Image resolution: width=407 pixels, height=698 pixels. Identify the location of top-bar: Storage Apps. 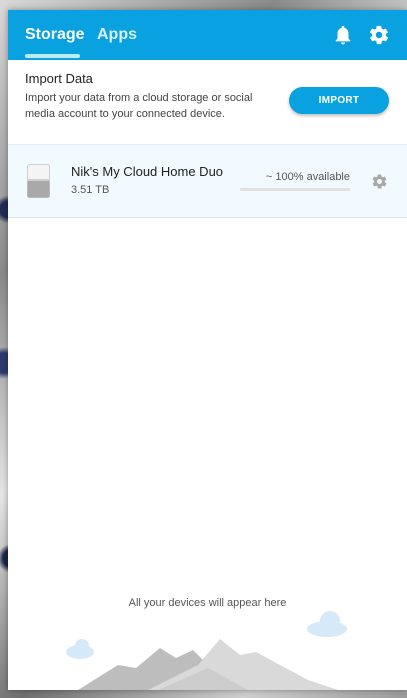
(207, 35).